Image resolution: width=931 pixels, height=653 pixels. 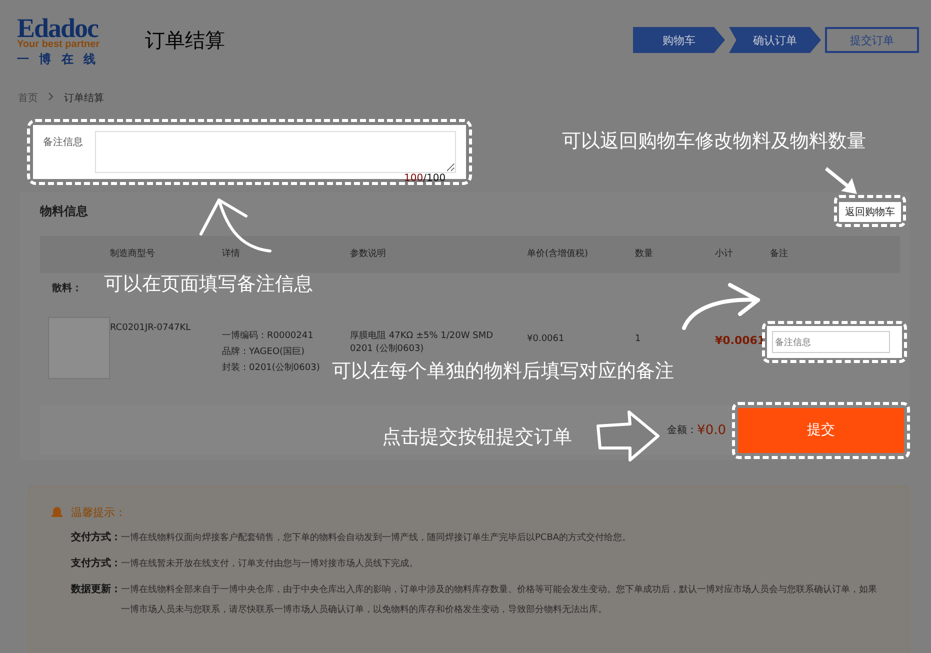 I want to click on column-header: 备注, so click(x=779, y=254).